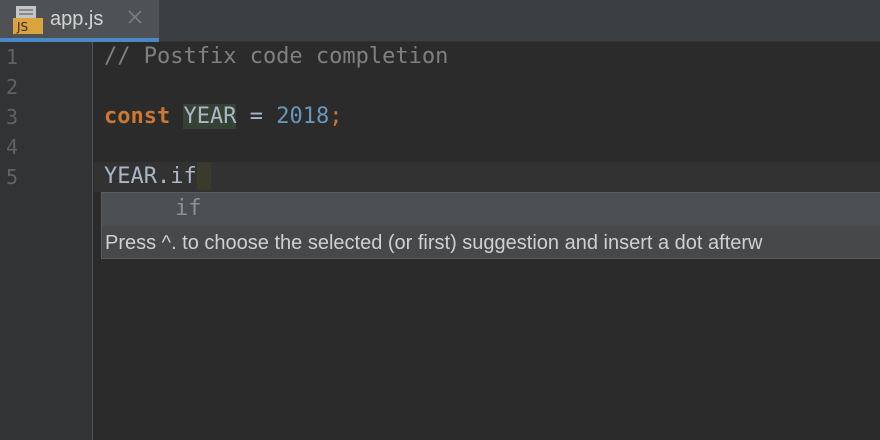 The image size is (880, 440). Describe the element at coordinates (203, 176) in the screenshot. I see `text-caret` at that location.